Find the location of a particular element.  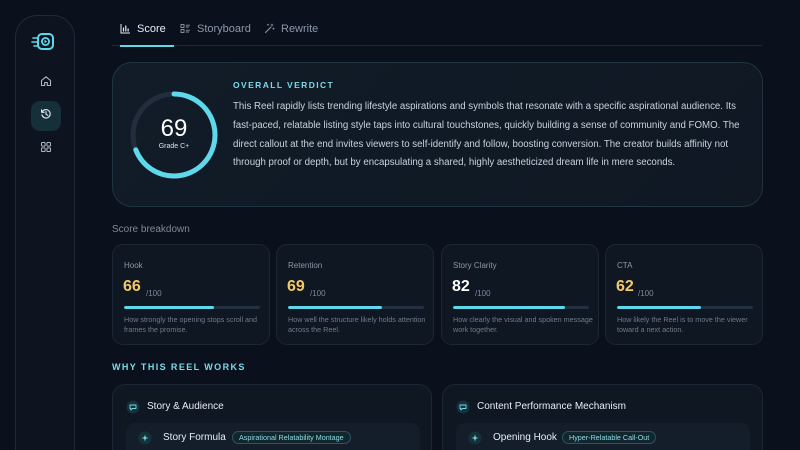

verdict-heading: OVERALL VERDICT is located at coordinates (284, 85).